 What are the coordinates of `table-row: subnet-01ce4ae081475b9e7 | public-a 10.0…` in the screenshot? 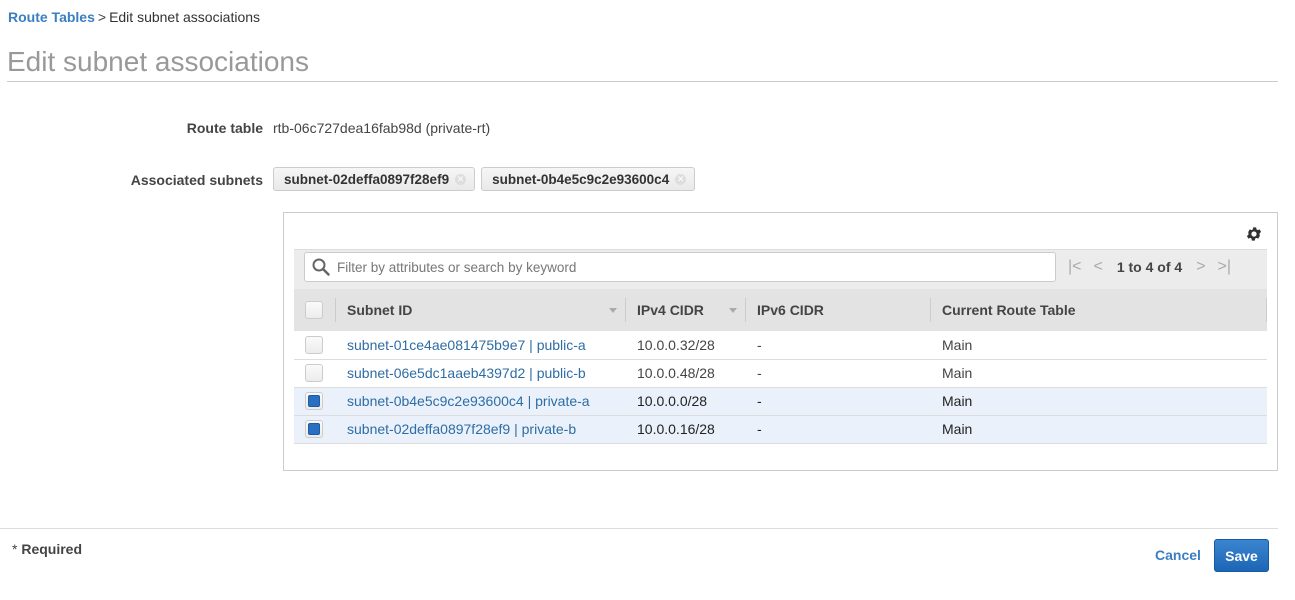 It's located at (780, 345).